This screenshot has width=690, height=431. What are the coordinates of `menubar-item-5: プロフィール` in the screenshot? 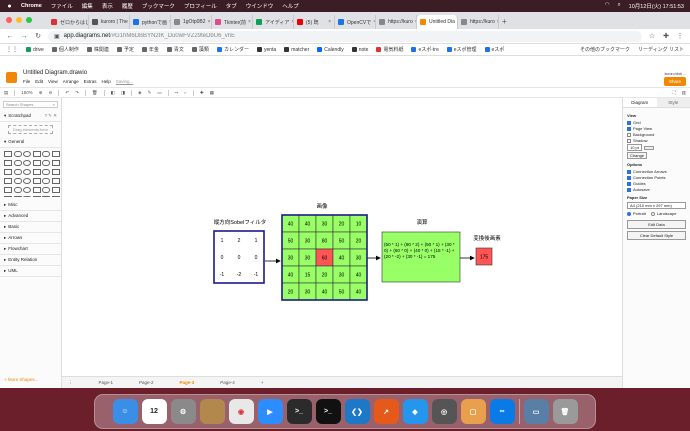 It's located at (200, 6).